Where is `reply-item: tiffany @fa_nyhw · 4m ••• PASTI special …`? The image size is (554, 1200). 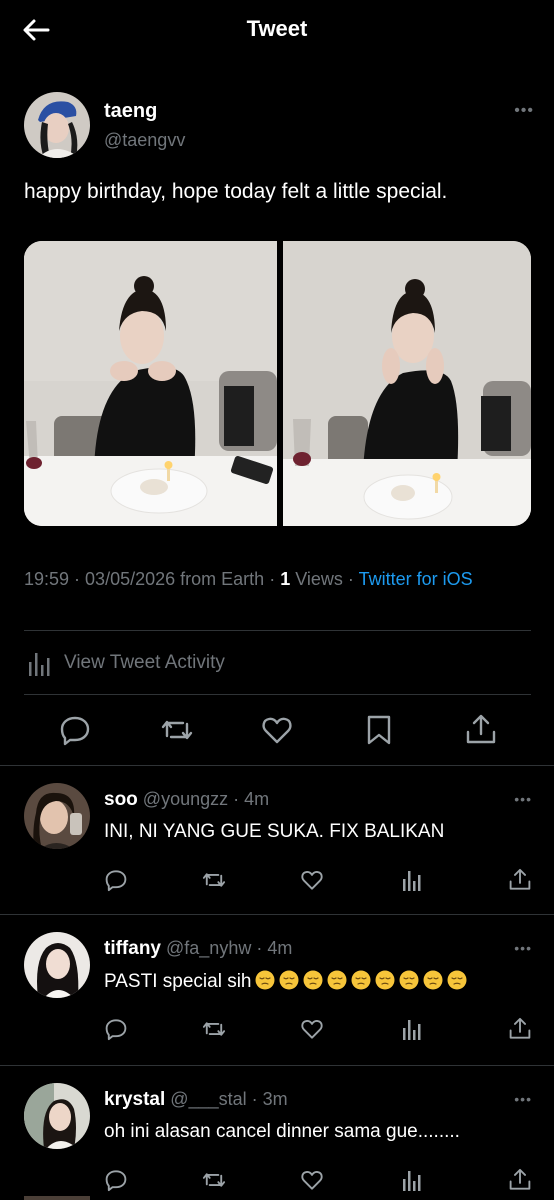 reply-item: tiffany @fa_nyhw · 4m ••• PASTI special … is located at coordinates (277, 989).